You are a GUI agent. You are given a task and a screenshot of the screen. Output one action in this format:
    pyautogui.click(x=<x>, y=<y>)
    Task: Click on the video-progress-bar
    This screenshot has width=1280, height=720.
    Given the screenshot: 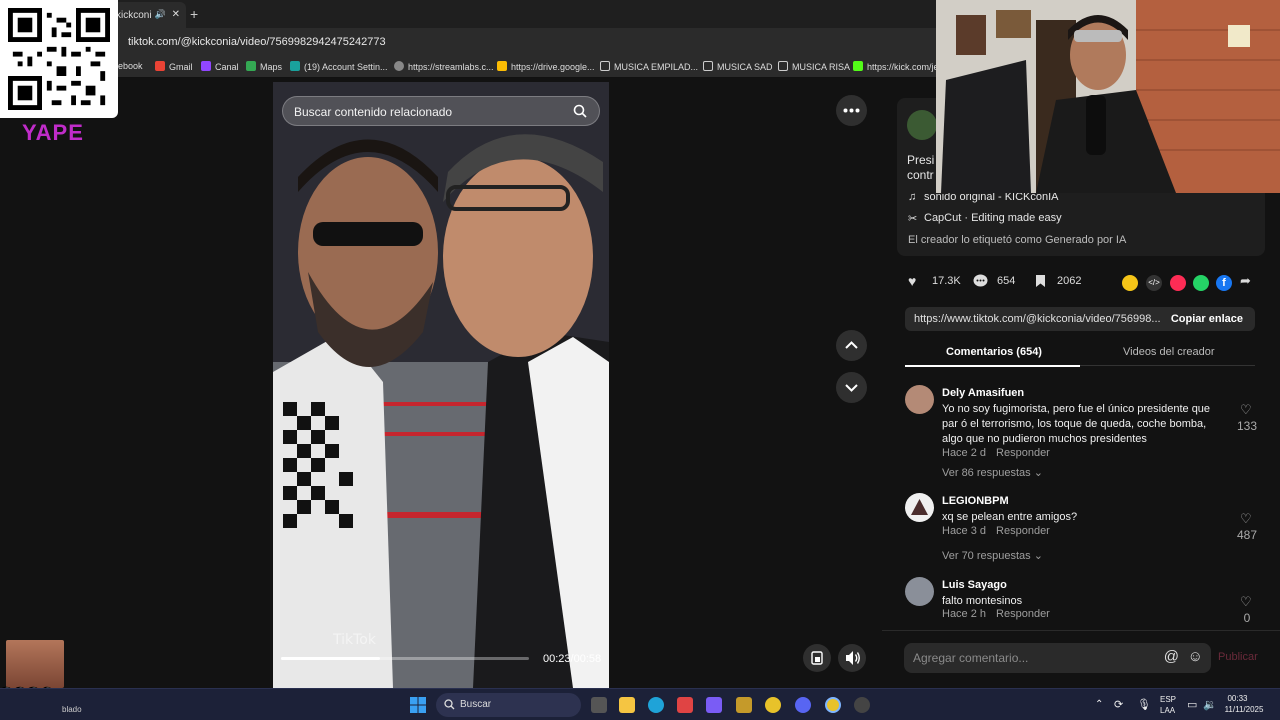 What is the action you would take?
    pyautogui.click(x=405, y=658)
    